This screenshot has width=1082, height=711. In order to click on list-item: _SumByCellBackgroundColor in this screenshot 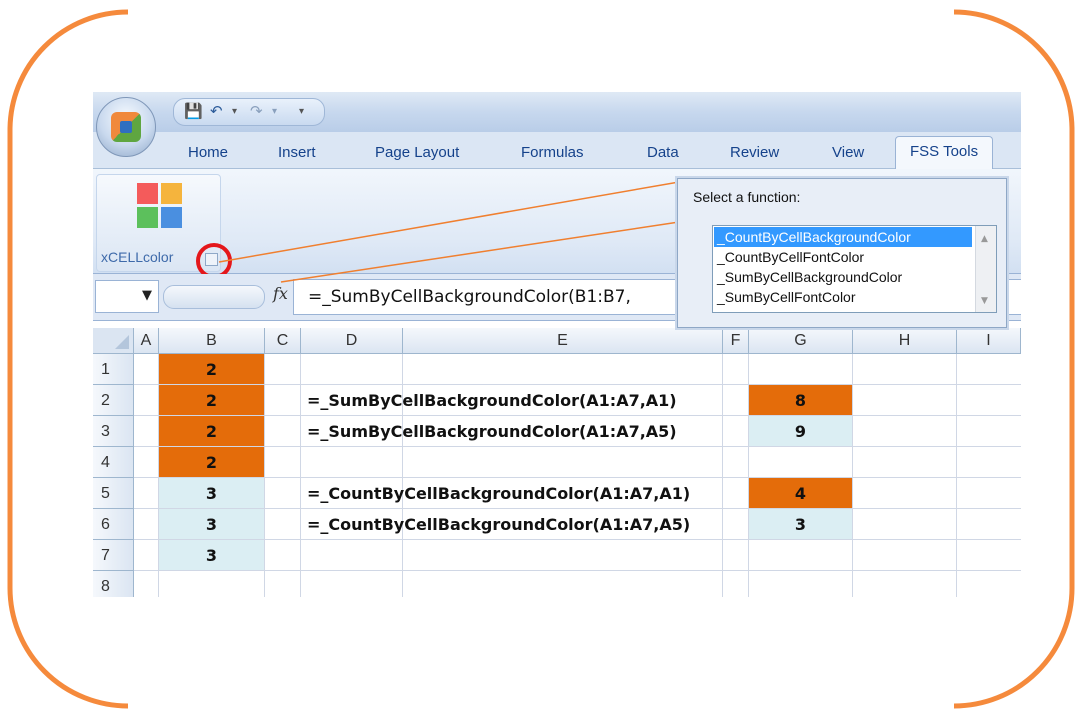, I will do `click(843, 277)`.